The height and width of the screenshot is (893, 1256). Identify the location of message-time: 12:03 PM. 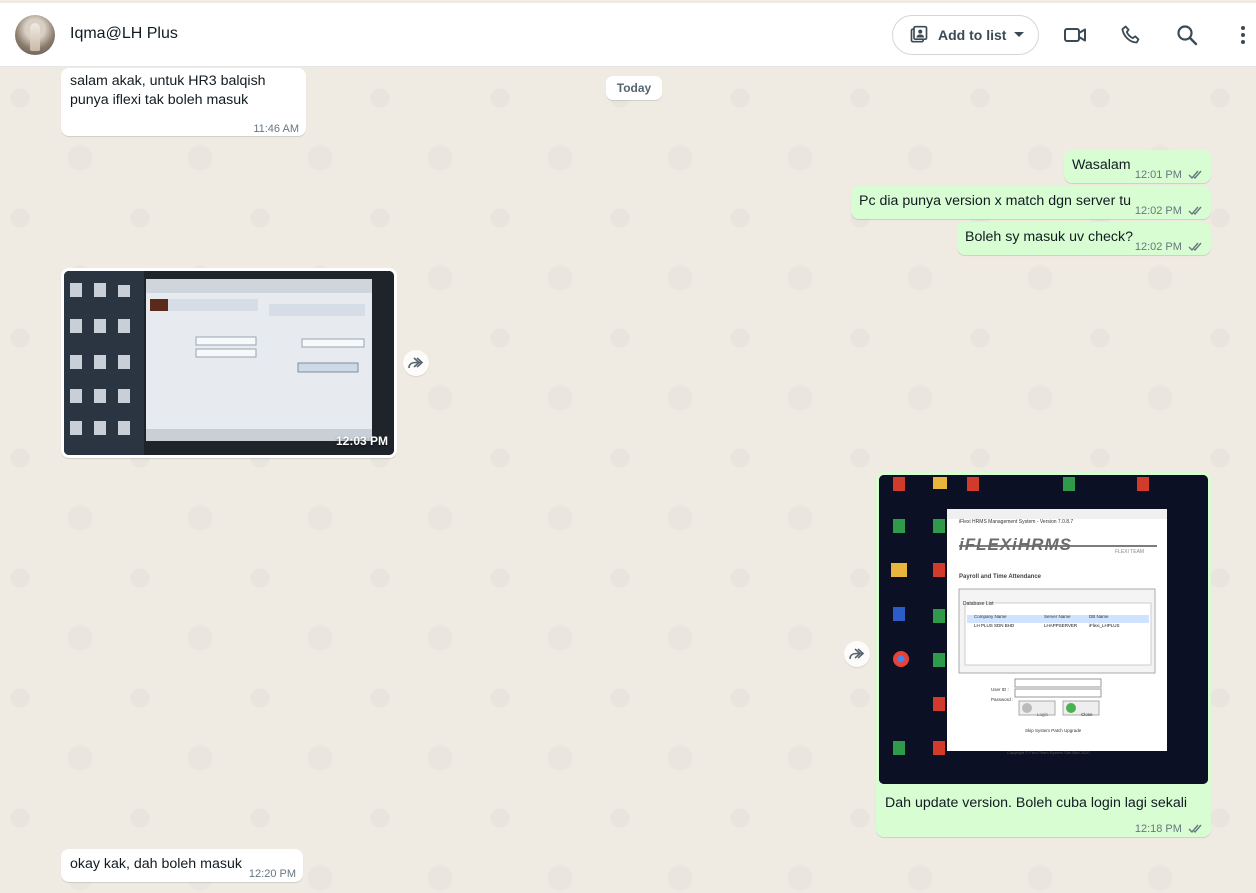
(361, 441).